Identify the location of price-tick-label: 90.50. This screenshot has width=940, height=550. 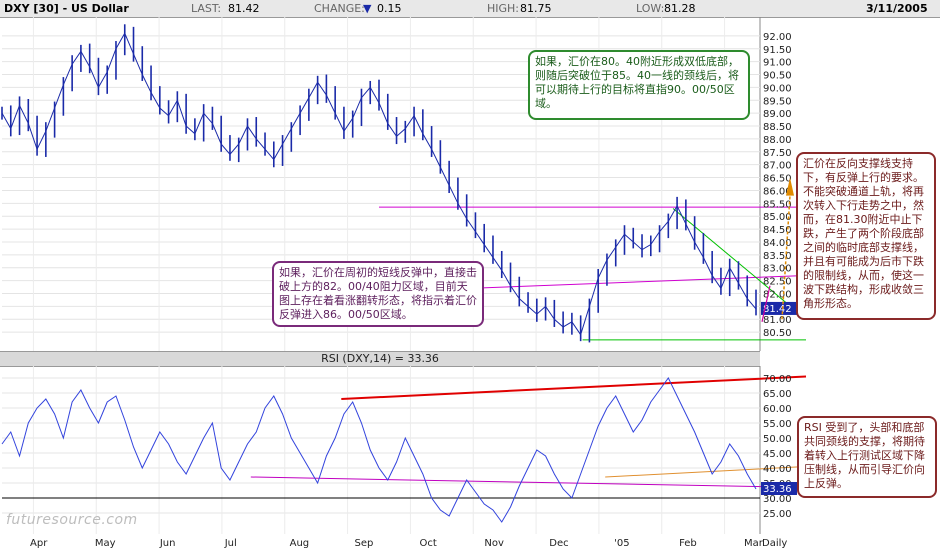
(777, 76).